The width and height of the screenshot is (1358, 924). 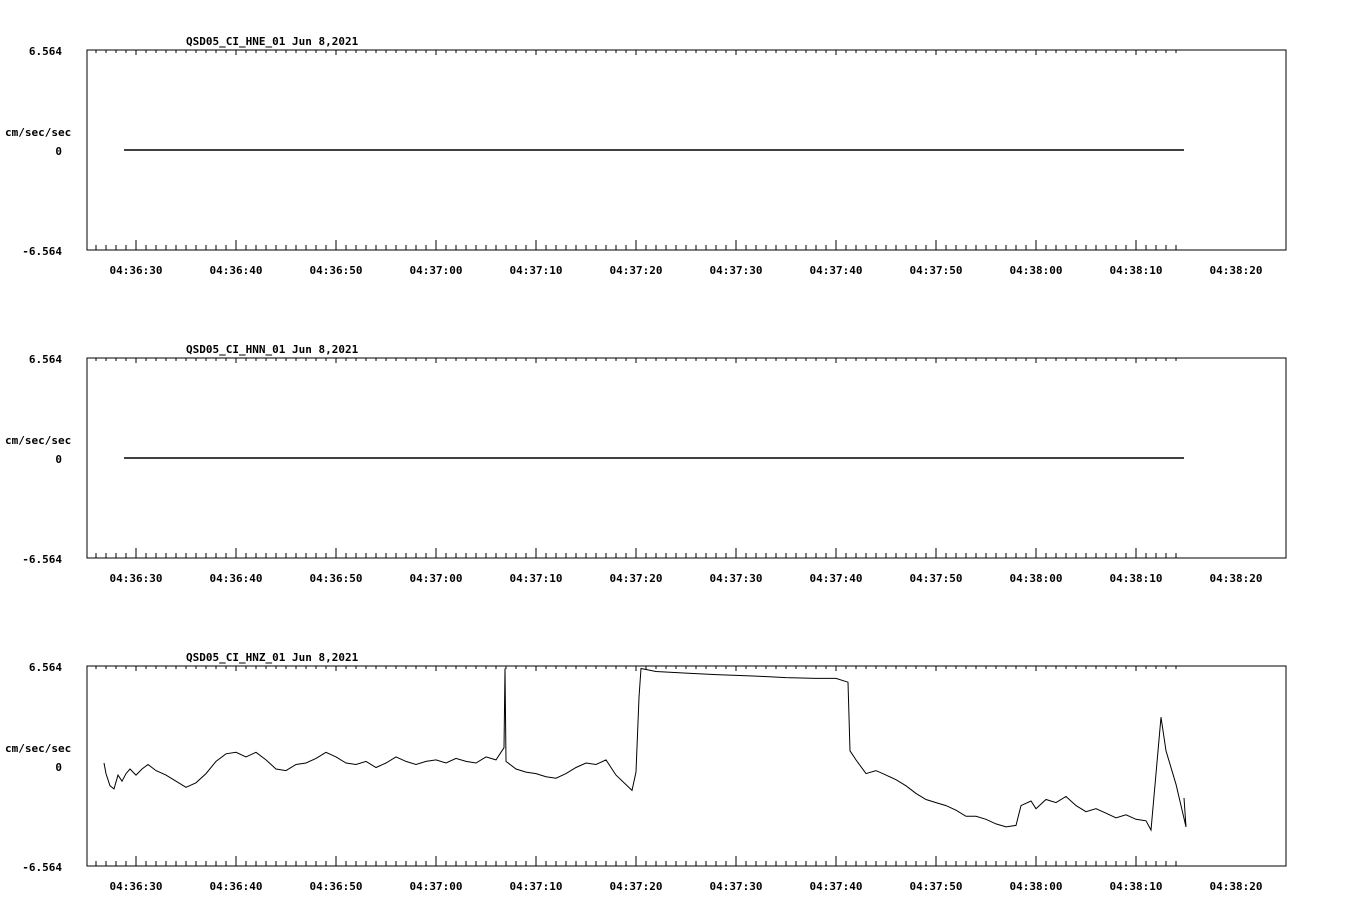 I want to click on panel-title: QSD05_CI_HNE_01 Jun 8,2021, so click(x=272, y=41).